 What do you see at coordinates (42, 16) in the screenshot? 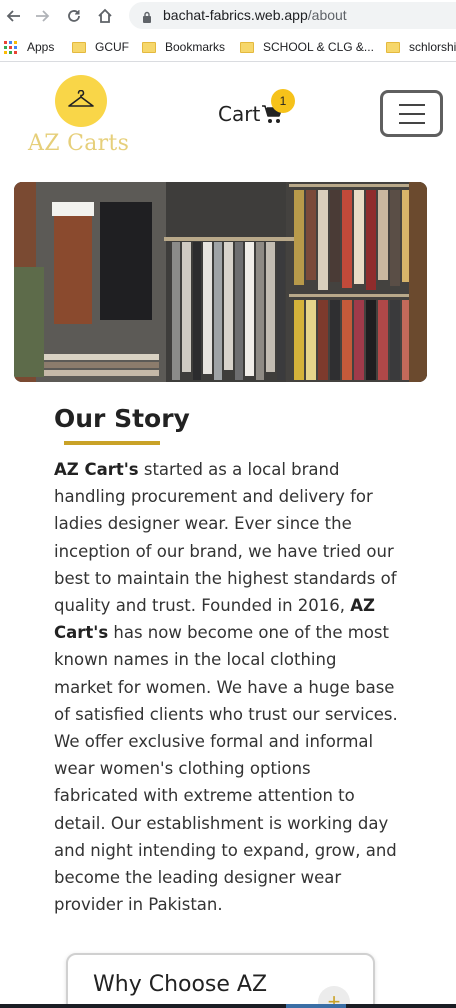
I see `forward-icon` at bounding box center [42, 16].